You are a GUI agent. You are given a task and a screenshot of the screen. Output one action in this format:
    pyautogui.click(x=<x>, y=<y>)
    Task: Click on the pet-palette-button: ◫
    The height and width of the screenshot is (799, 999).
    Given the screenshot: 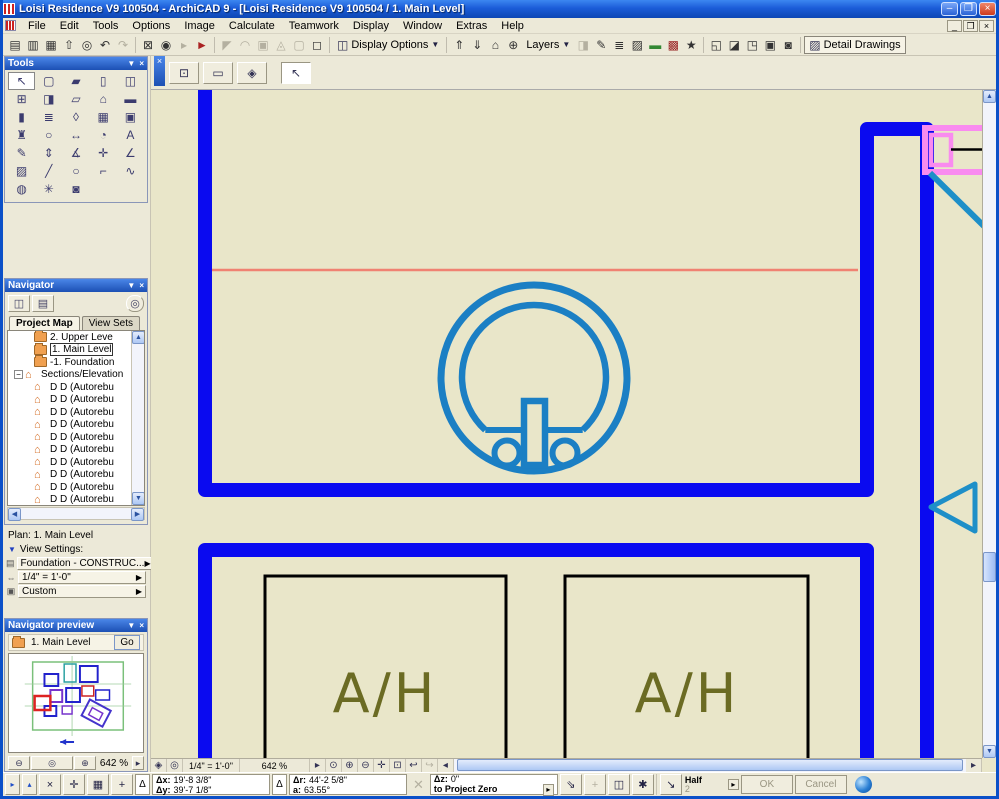 What is the action you would take?
    pyautogui.click(x=618, y=784)
    